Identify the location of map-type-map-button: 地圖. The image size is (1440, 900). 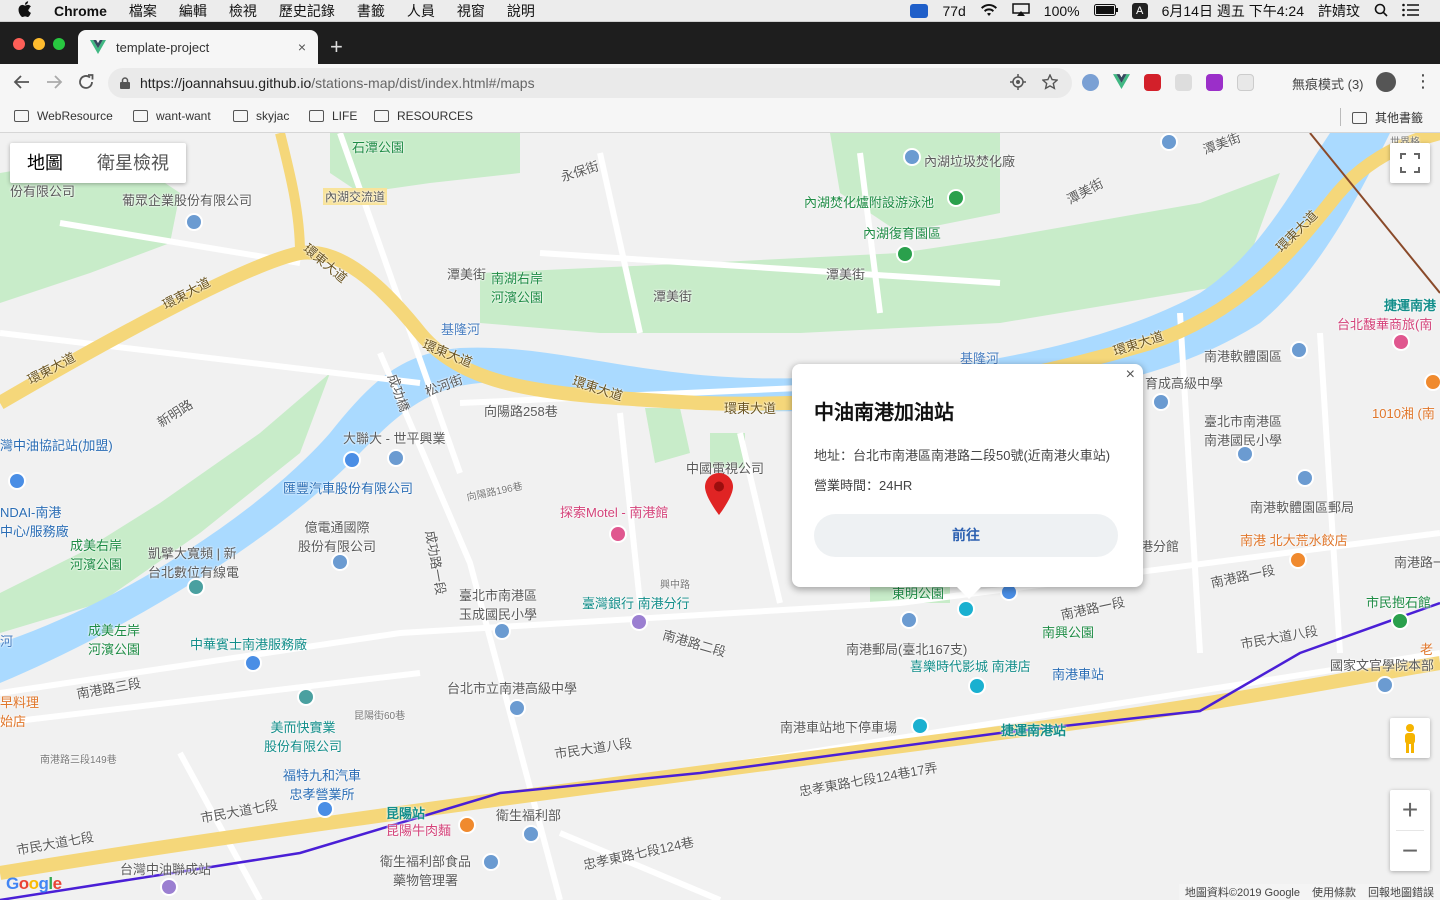
(45, 163).